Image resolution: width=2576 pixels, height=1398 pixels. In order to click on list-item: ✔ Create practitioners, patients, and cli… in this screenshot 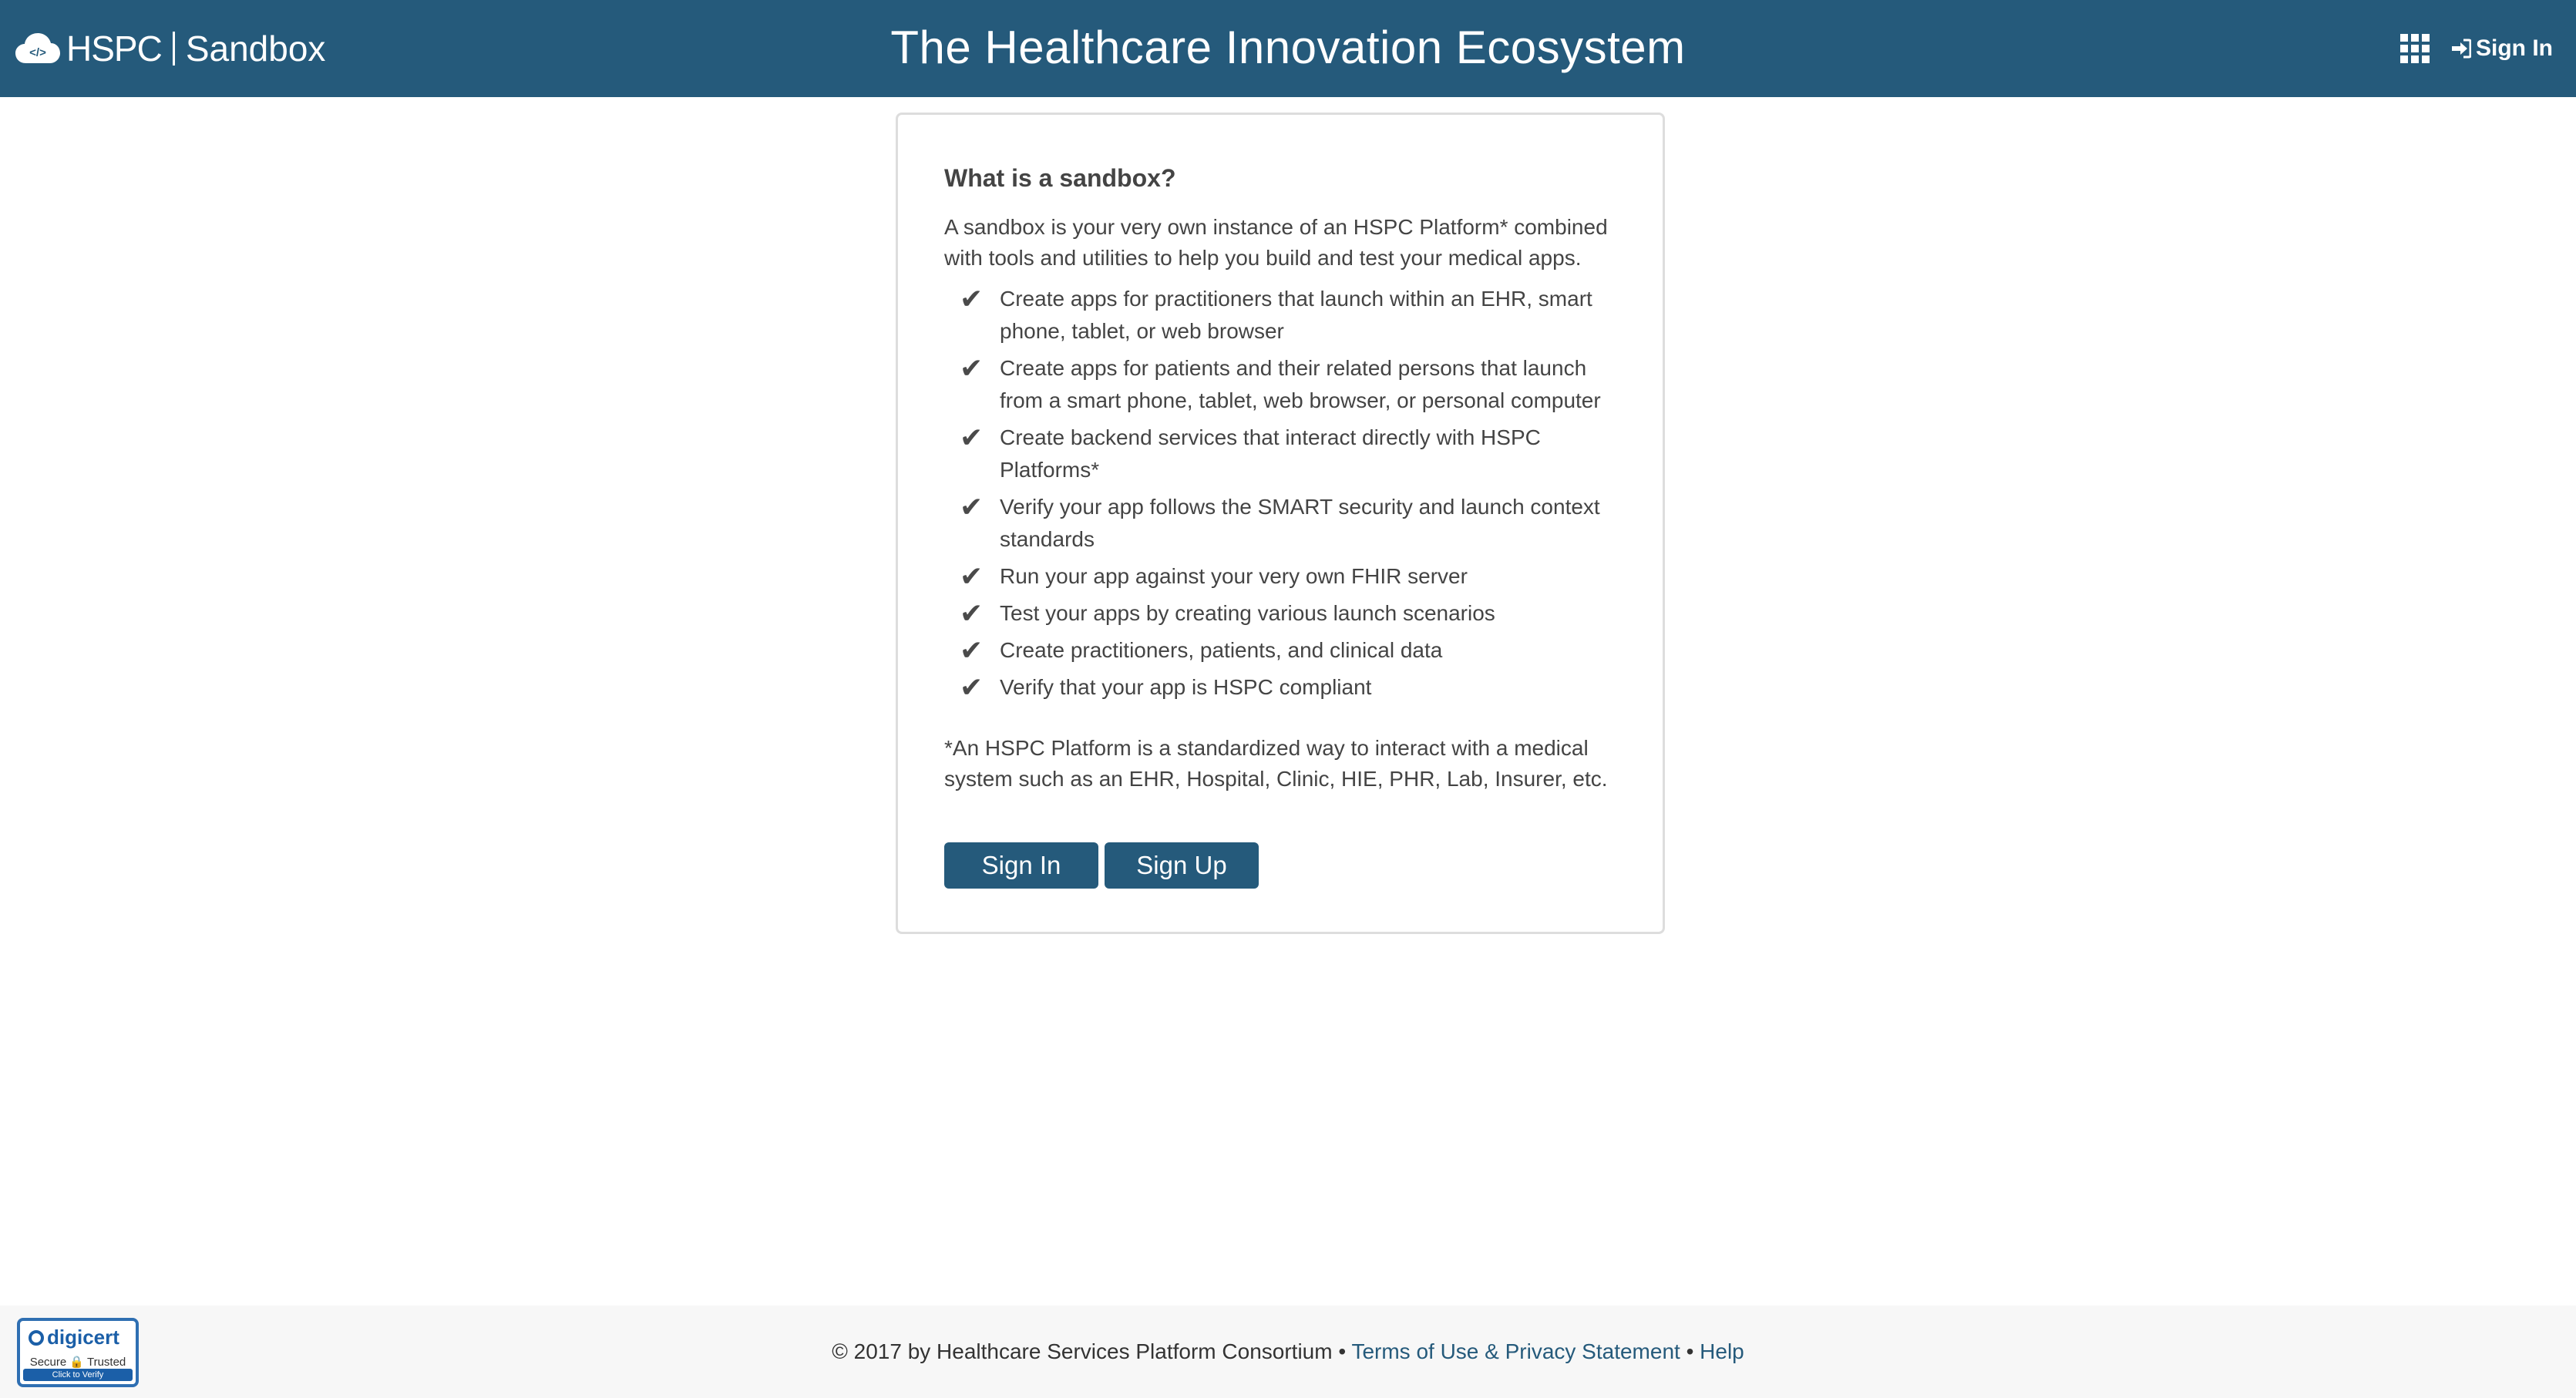, I will do `click(1283, 650)`.